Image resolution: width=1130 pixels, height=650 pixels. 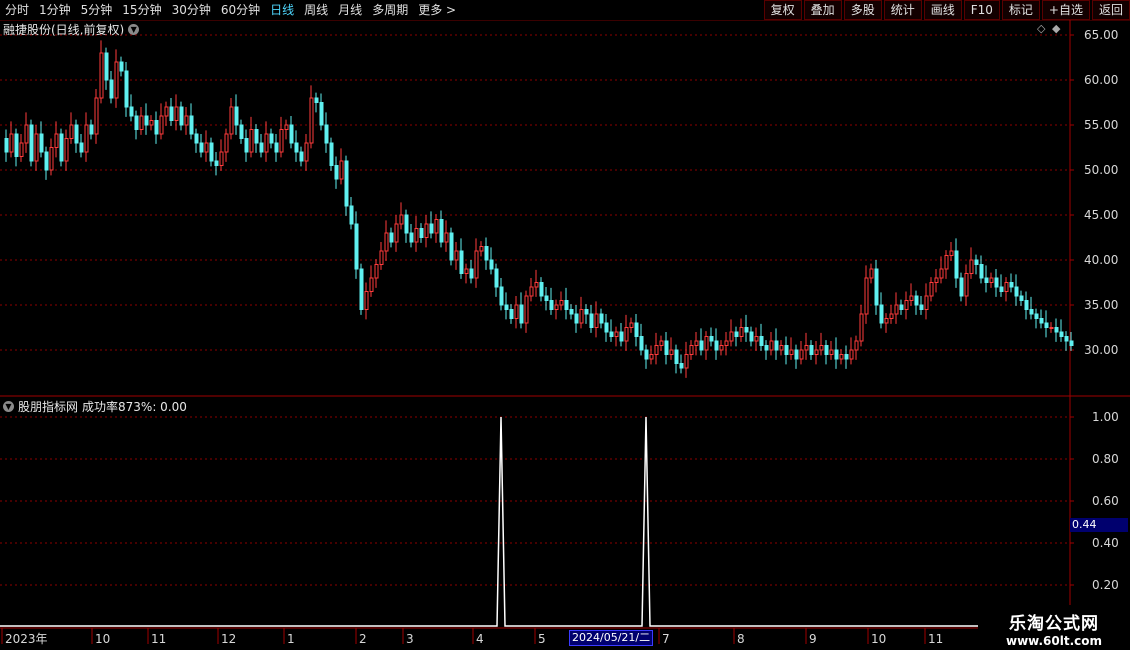 What do you see at coordinates (1101, 35) in the screenshot?
I see `y-tick-label: 65.00` at bounding box center [1101, 35].